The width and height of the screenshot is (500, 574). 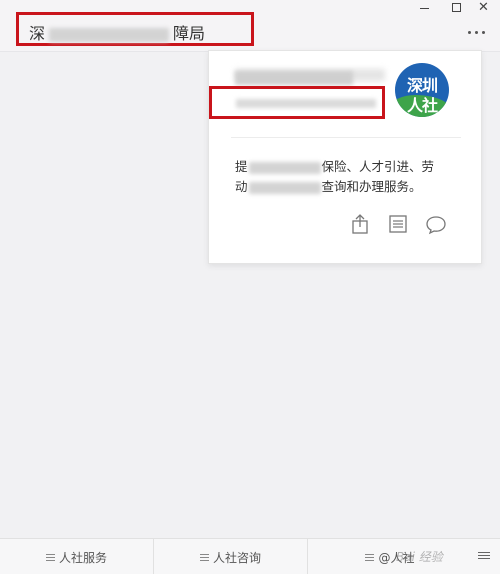 I want to click on account-description: 提 保险、人才引进、劳 动 查询和办理服务。, so click(x=350, y=177).